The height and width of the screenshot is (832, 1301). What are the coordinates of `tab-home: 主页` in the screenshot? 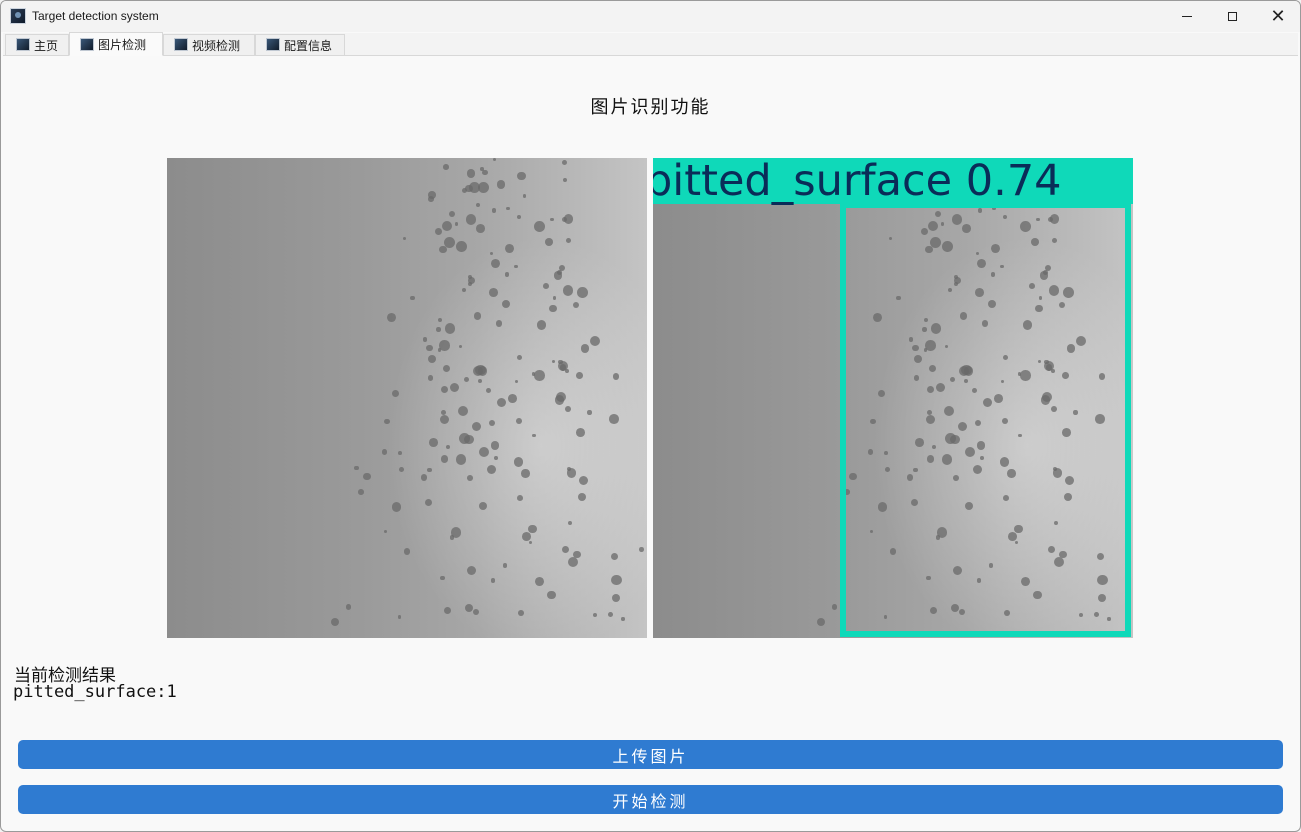 It's located at (37, 44).